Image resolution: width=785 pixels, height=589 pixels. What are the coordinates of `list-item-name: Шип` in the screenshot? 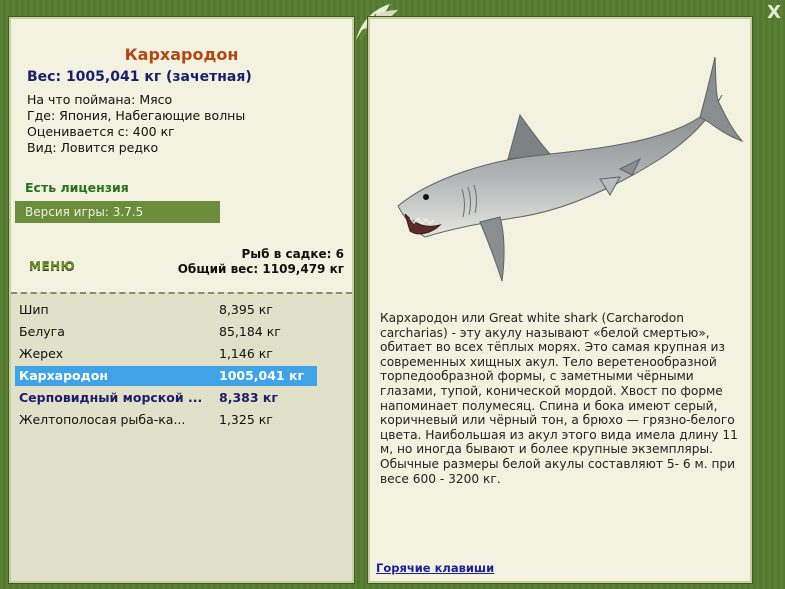 It's located at (34, 309).